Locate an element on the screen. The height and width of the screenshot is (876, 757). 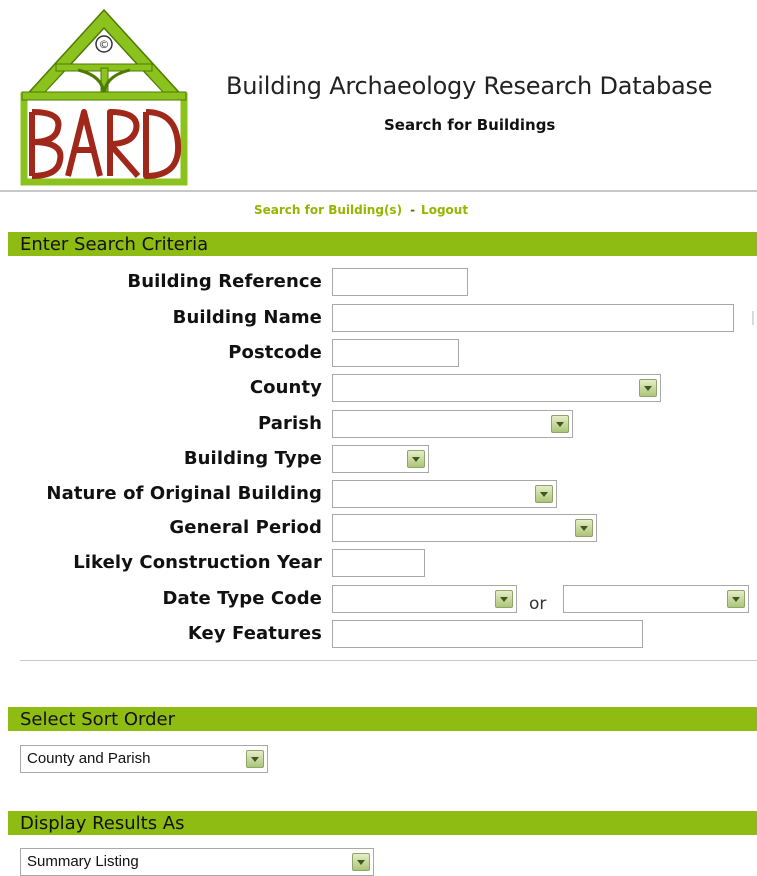
postcode-input is located at coordinates (395, 353).